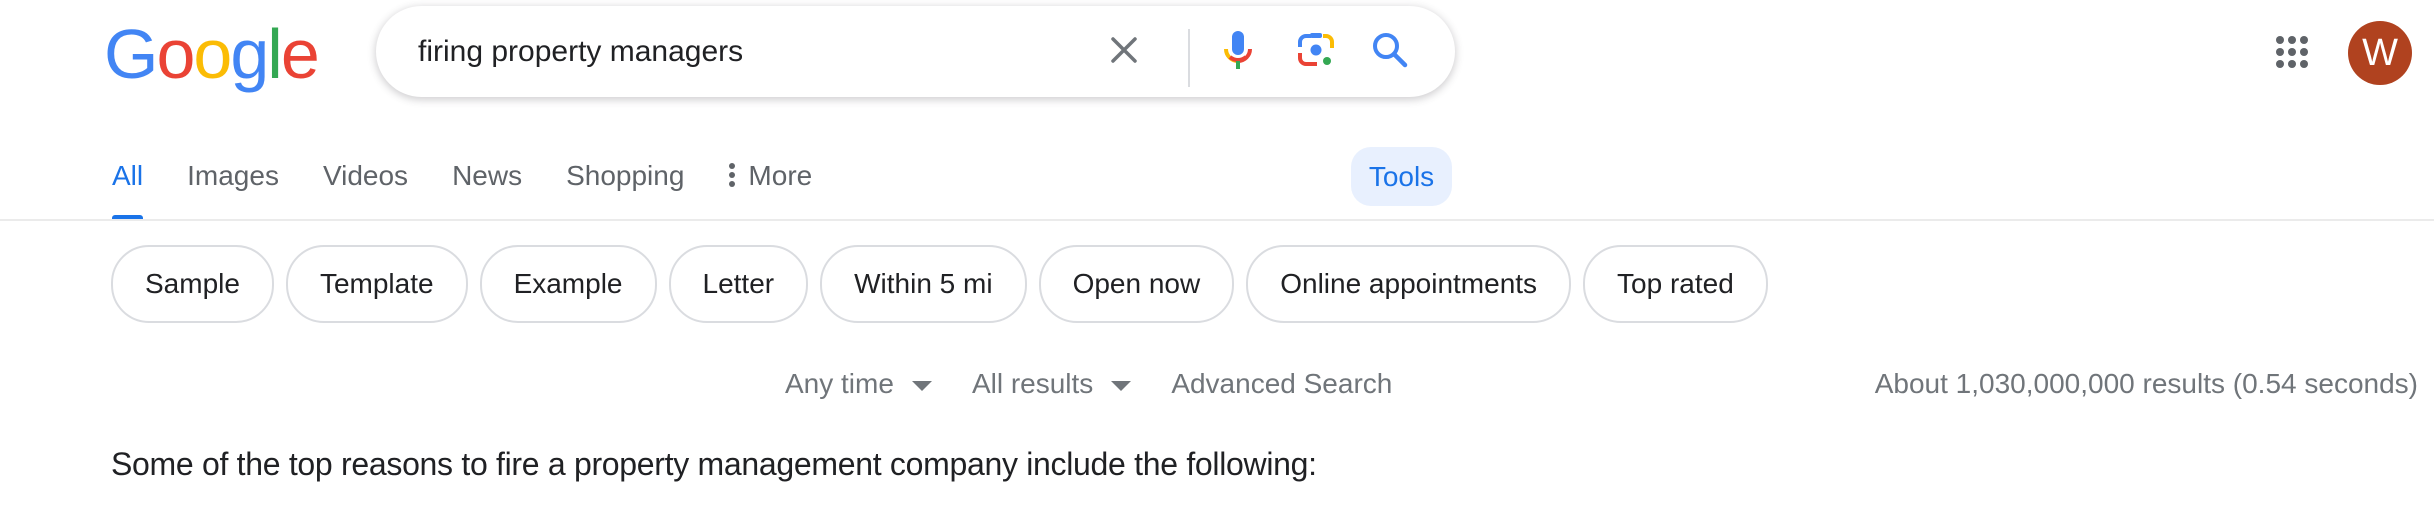 The height and width of the screenshot is (506, 2434). What do you see at coordinates (1409, 284) in the screenshot?
I see `chip-online-appointments: Online appointments` at bounding box center [1409, 284].